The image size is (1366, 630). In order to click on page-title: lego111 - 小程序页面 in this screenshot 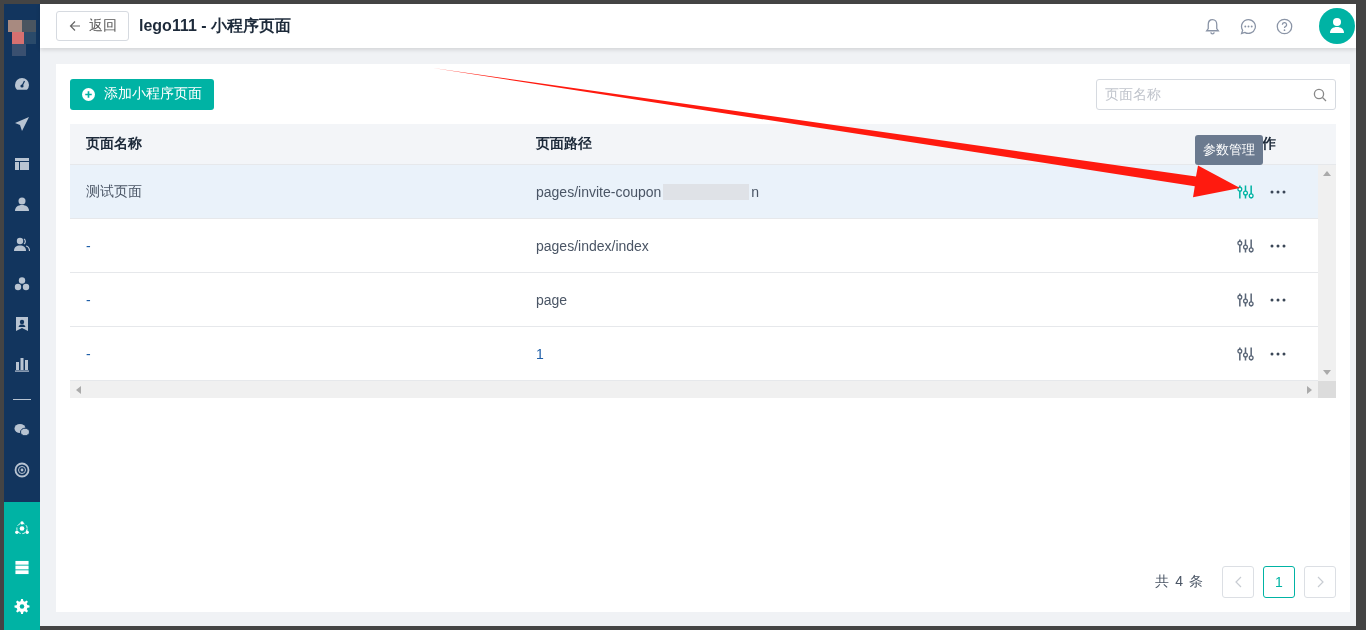, I will do `click(215, 25)`.